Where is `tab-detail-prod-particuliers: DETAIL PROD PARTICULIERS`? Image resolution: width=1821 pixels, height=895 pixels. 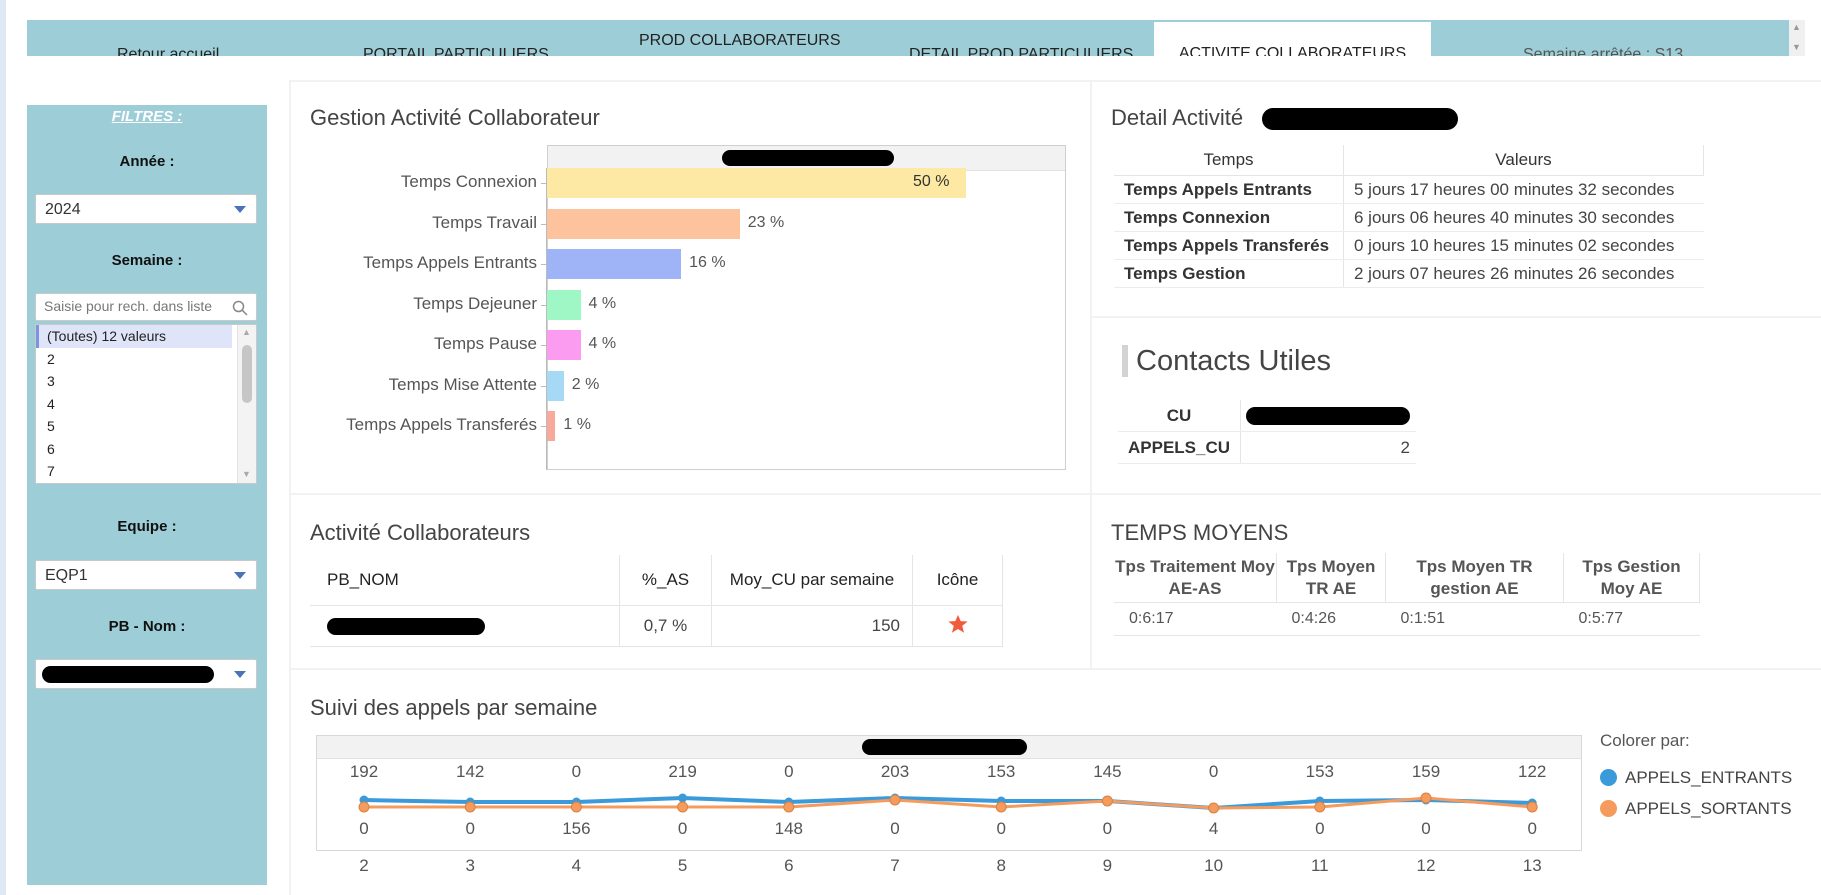
tab-detail-prod-particuliers: DETAIL PROD PARTICULIERS is located at coordinates (1021, 51).